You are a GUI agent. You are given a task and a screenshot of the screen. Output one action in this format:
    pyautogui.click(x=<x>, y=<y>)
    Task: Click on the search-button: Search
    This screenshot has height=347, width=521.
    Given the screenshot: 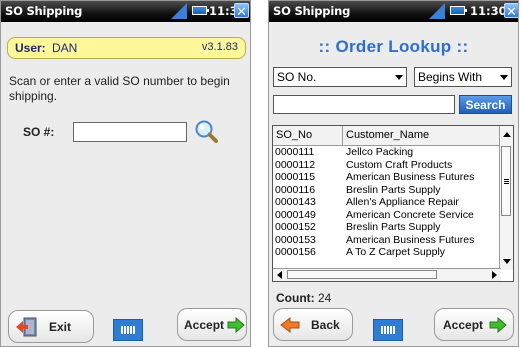 What is the action you would take?
    pyautogui.click(x=485, y=104)
    